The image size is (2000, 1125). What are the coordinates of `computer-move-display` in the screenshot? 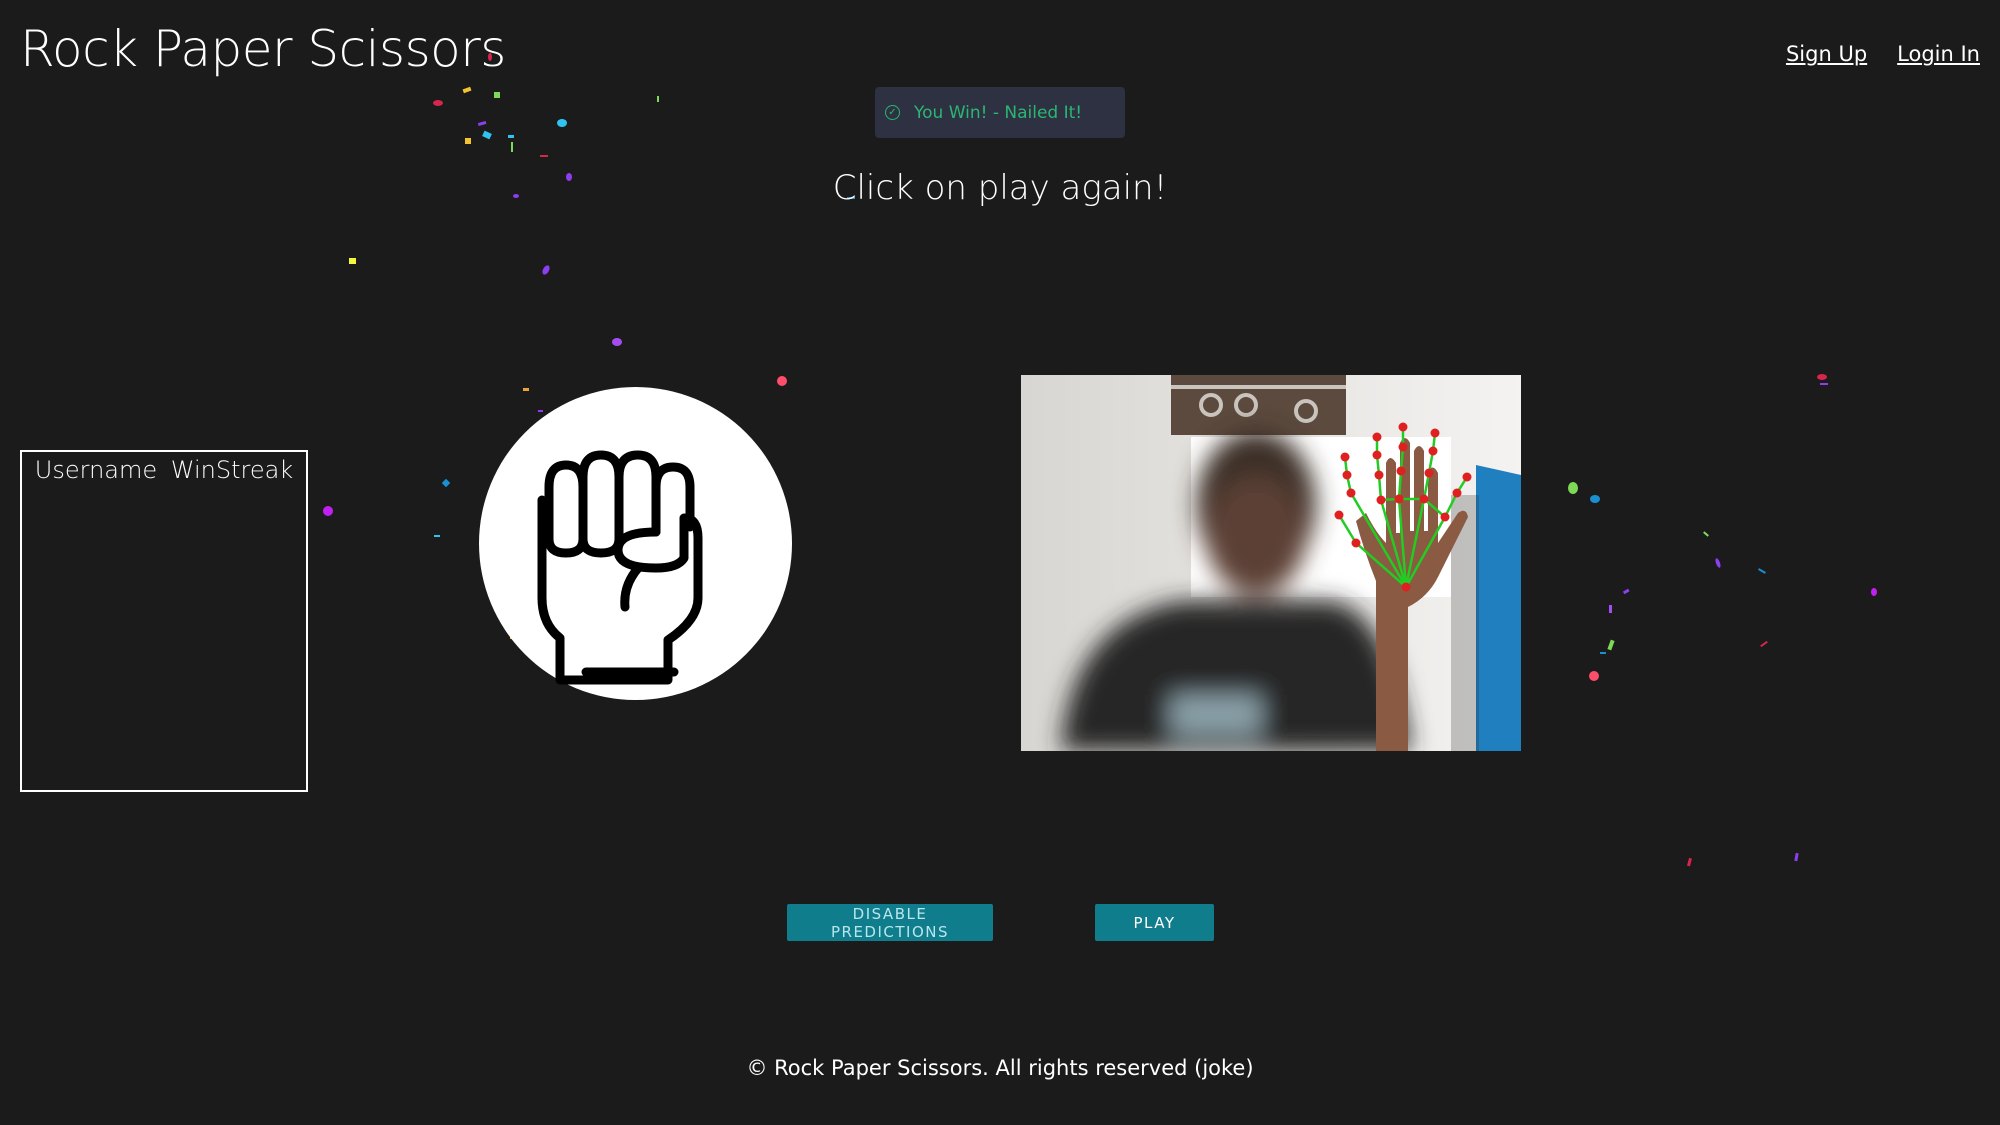 It's located at (635, 543).